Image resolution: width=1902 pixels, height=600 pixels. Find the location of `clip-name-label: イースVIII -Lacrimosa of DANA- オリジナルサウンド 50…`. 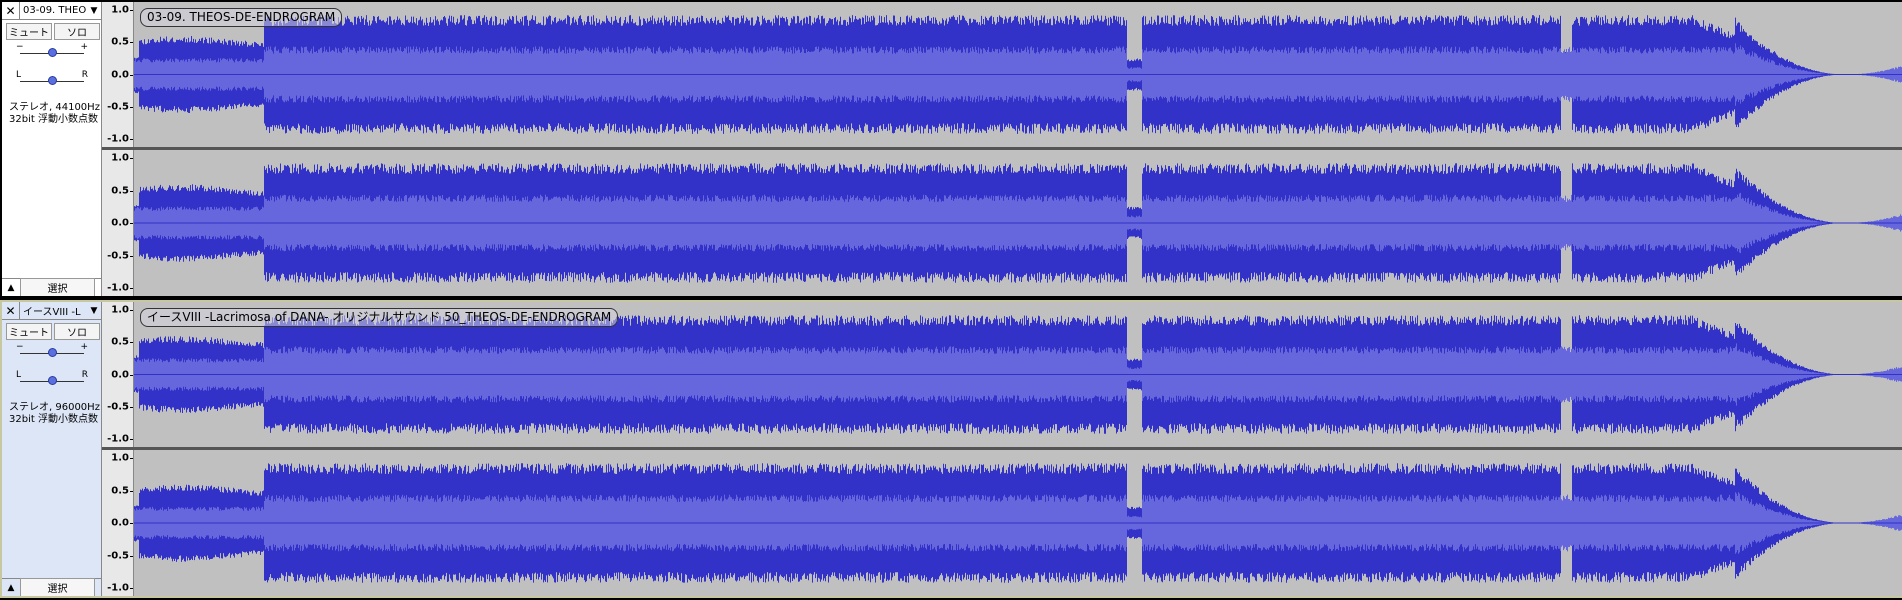

clip-name-label: イースVIII -Lacrimosa of DANA- オリジナルサウンド 50… is located at coordinates (379, 317).